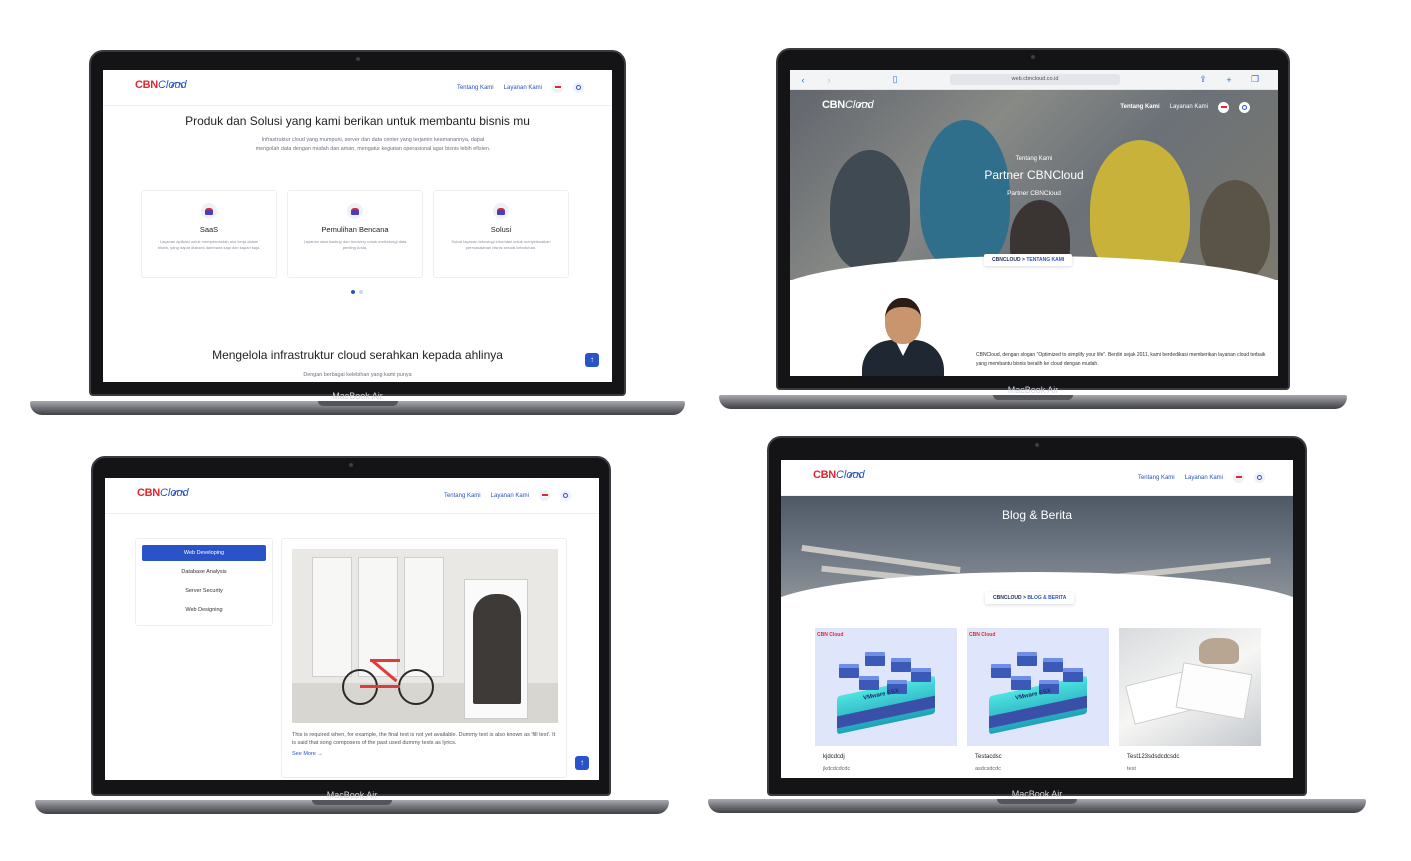 Image resolution: width=1411 pixels, height=861 pixels. Describe the element at coordinates (320, 754) in the screenshot. I see `arrow-right-icon: →` at that location.